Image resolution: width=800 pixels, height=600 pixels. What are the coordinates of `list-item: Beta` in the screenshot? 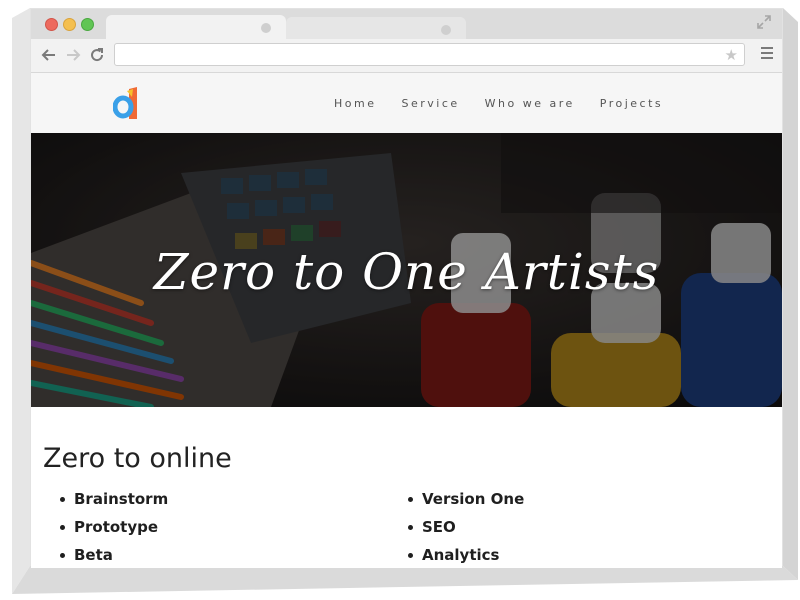 It's located at (113, 554).